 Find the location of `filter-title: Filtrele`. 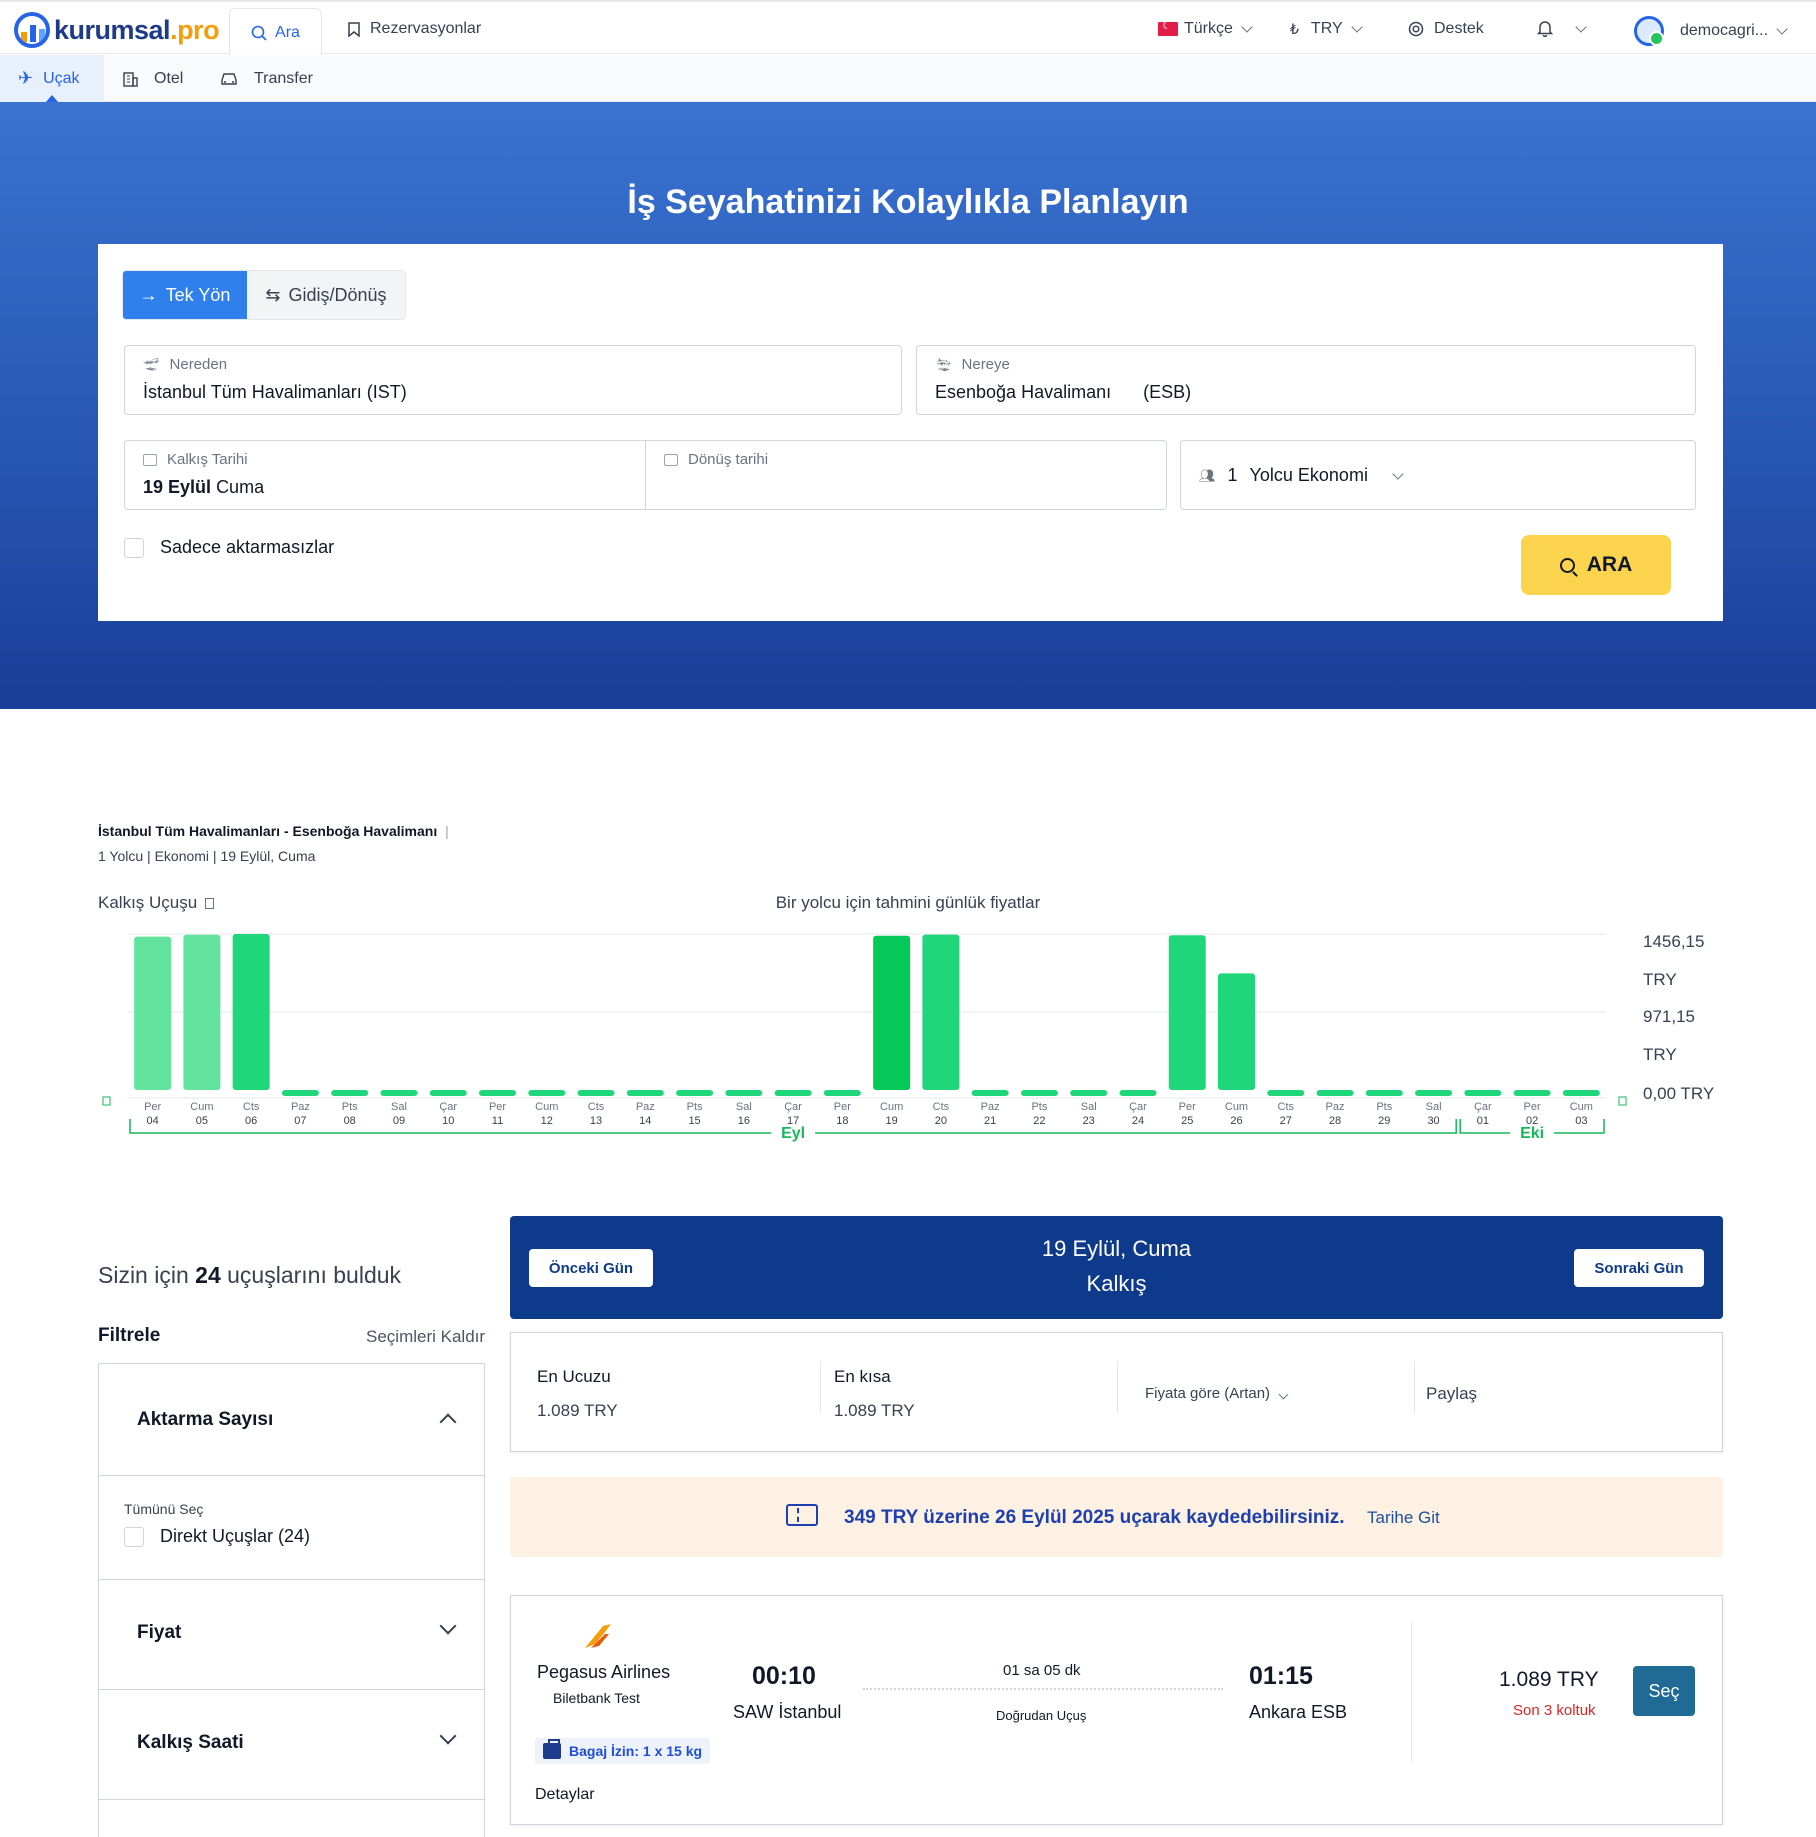

filter-title: Filtrele is located at coordinates (129, 1335).